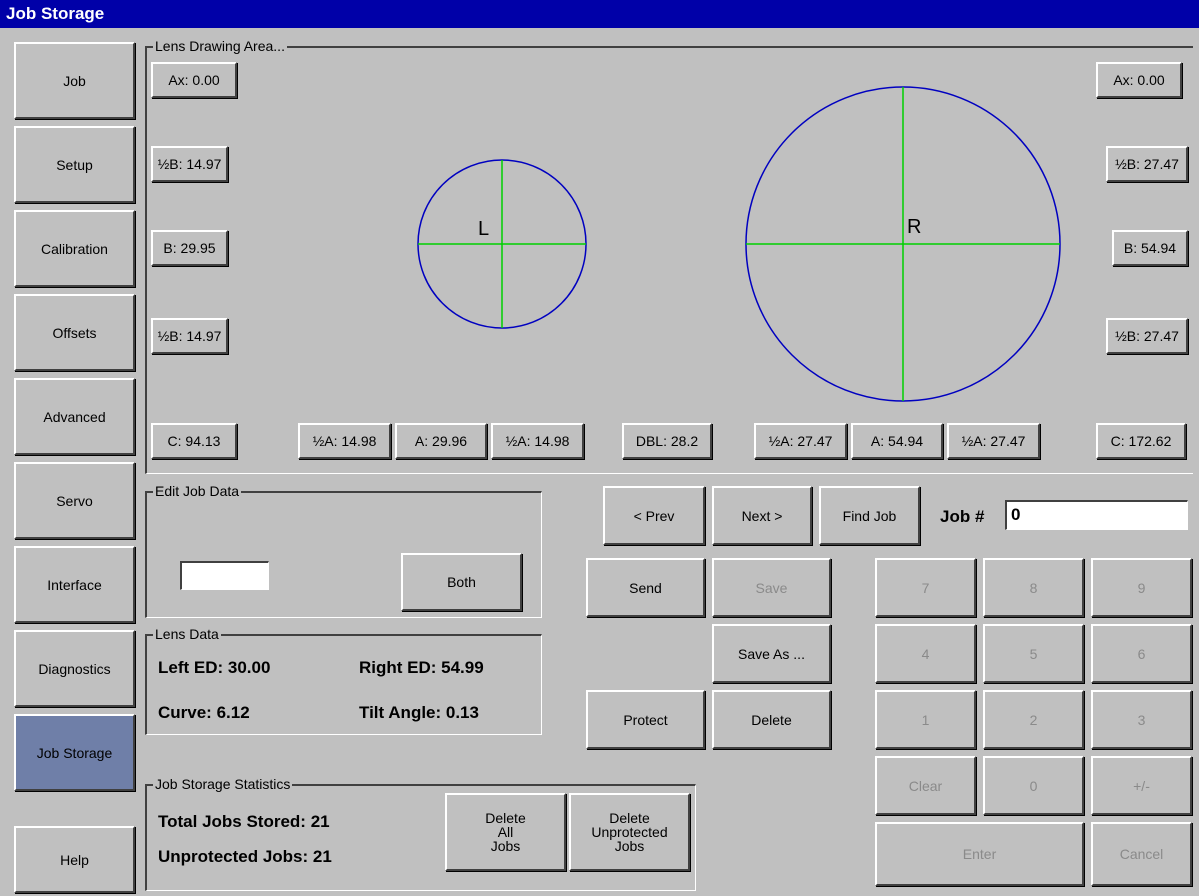 This screenshot has width=1199, height=896. What do you see at coordinates (502, 244) in the screenshot?
I see `left-lens: L` at bounding box center [502, 244].